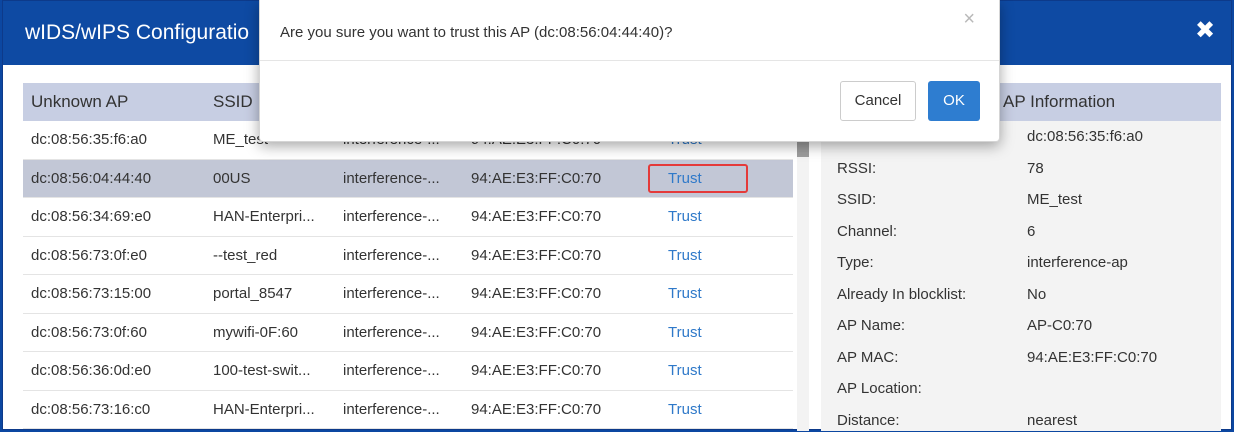  I want to click on info-label: Type:, so click(855, 262).